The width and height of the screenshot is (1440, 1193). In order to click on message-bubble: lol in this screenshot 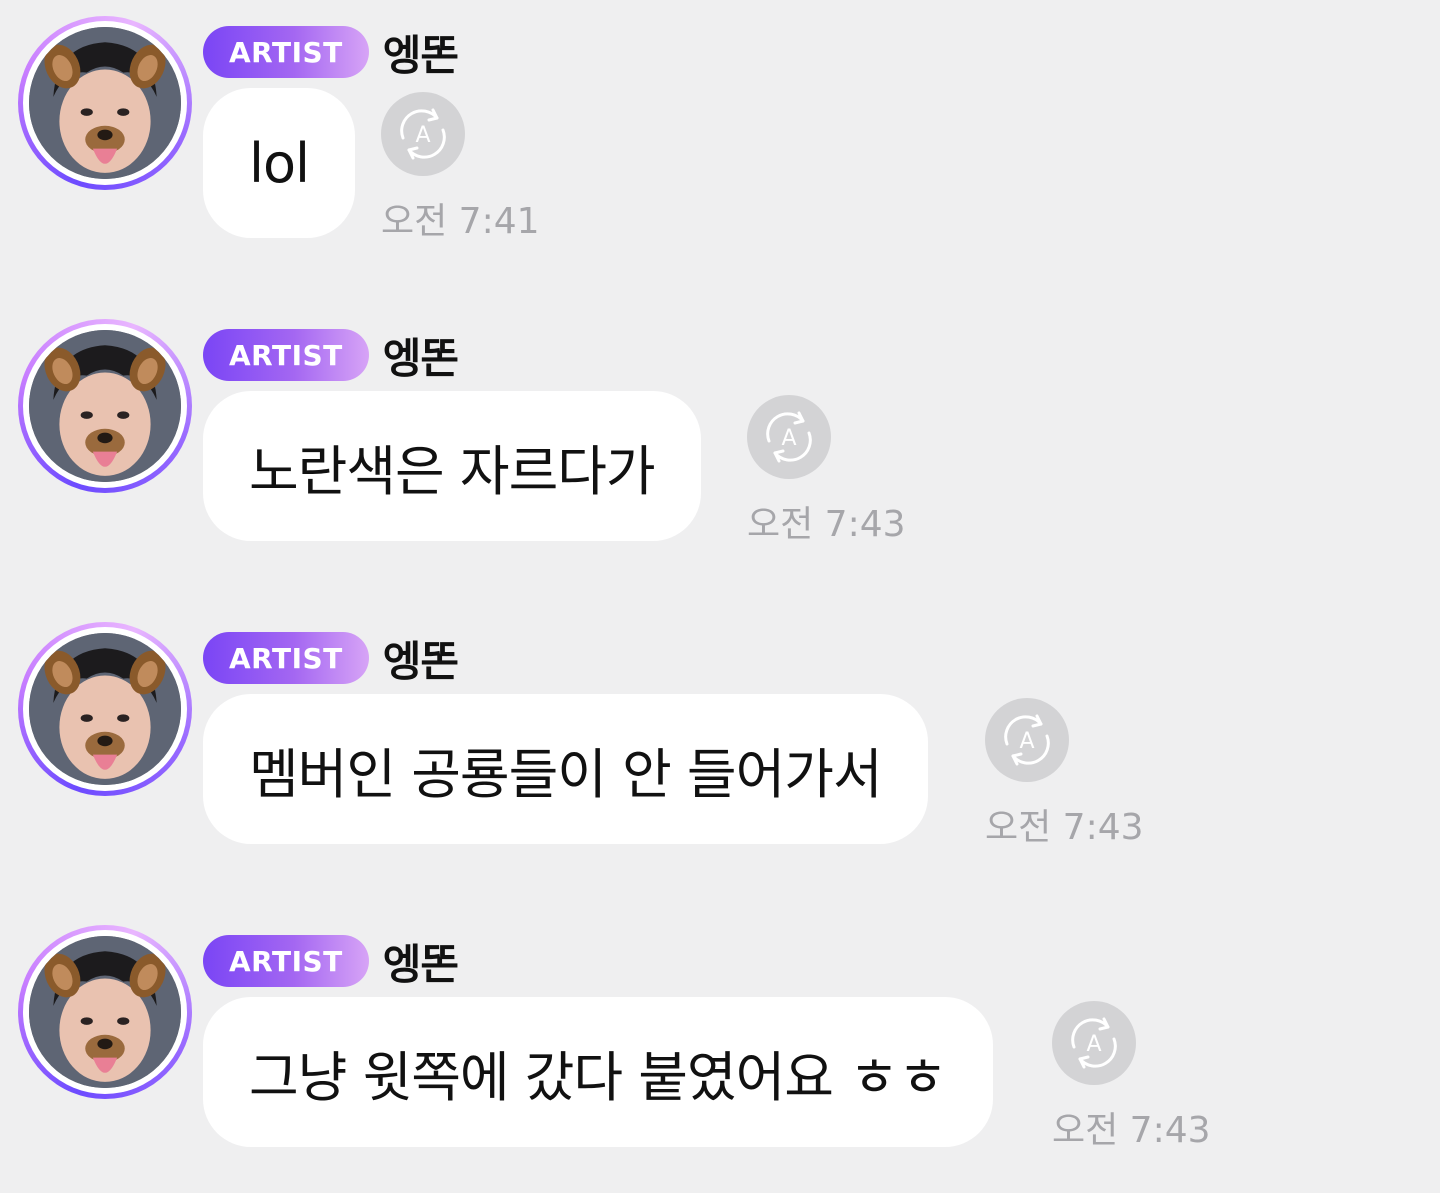, I will do `click(279, 163)`.